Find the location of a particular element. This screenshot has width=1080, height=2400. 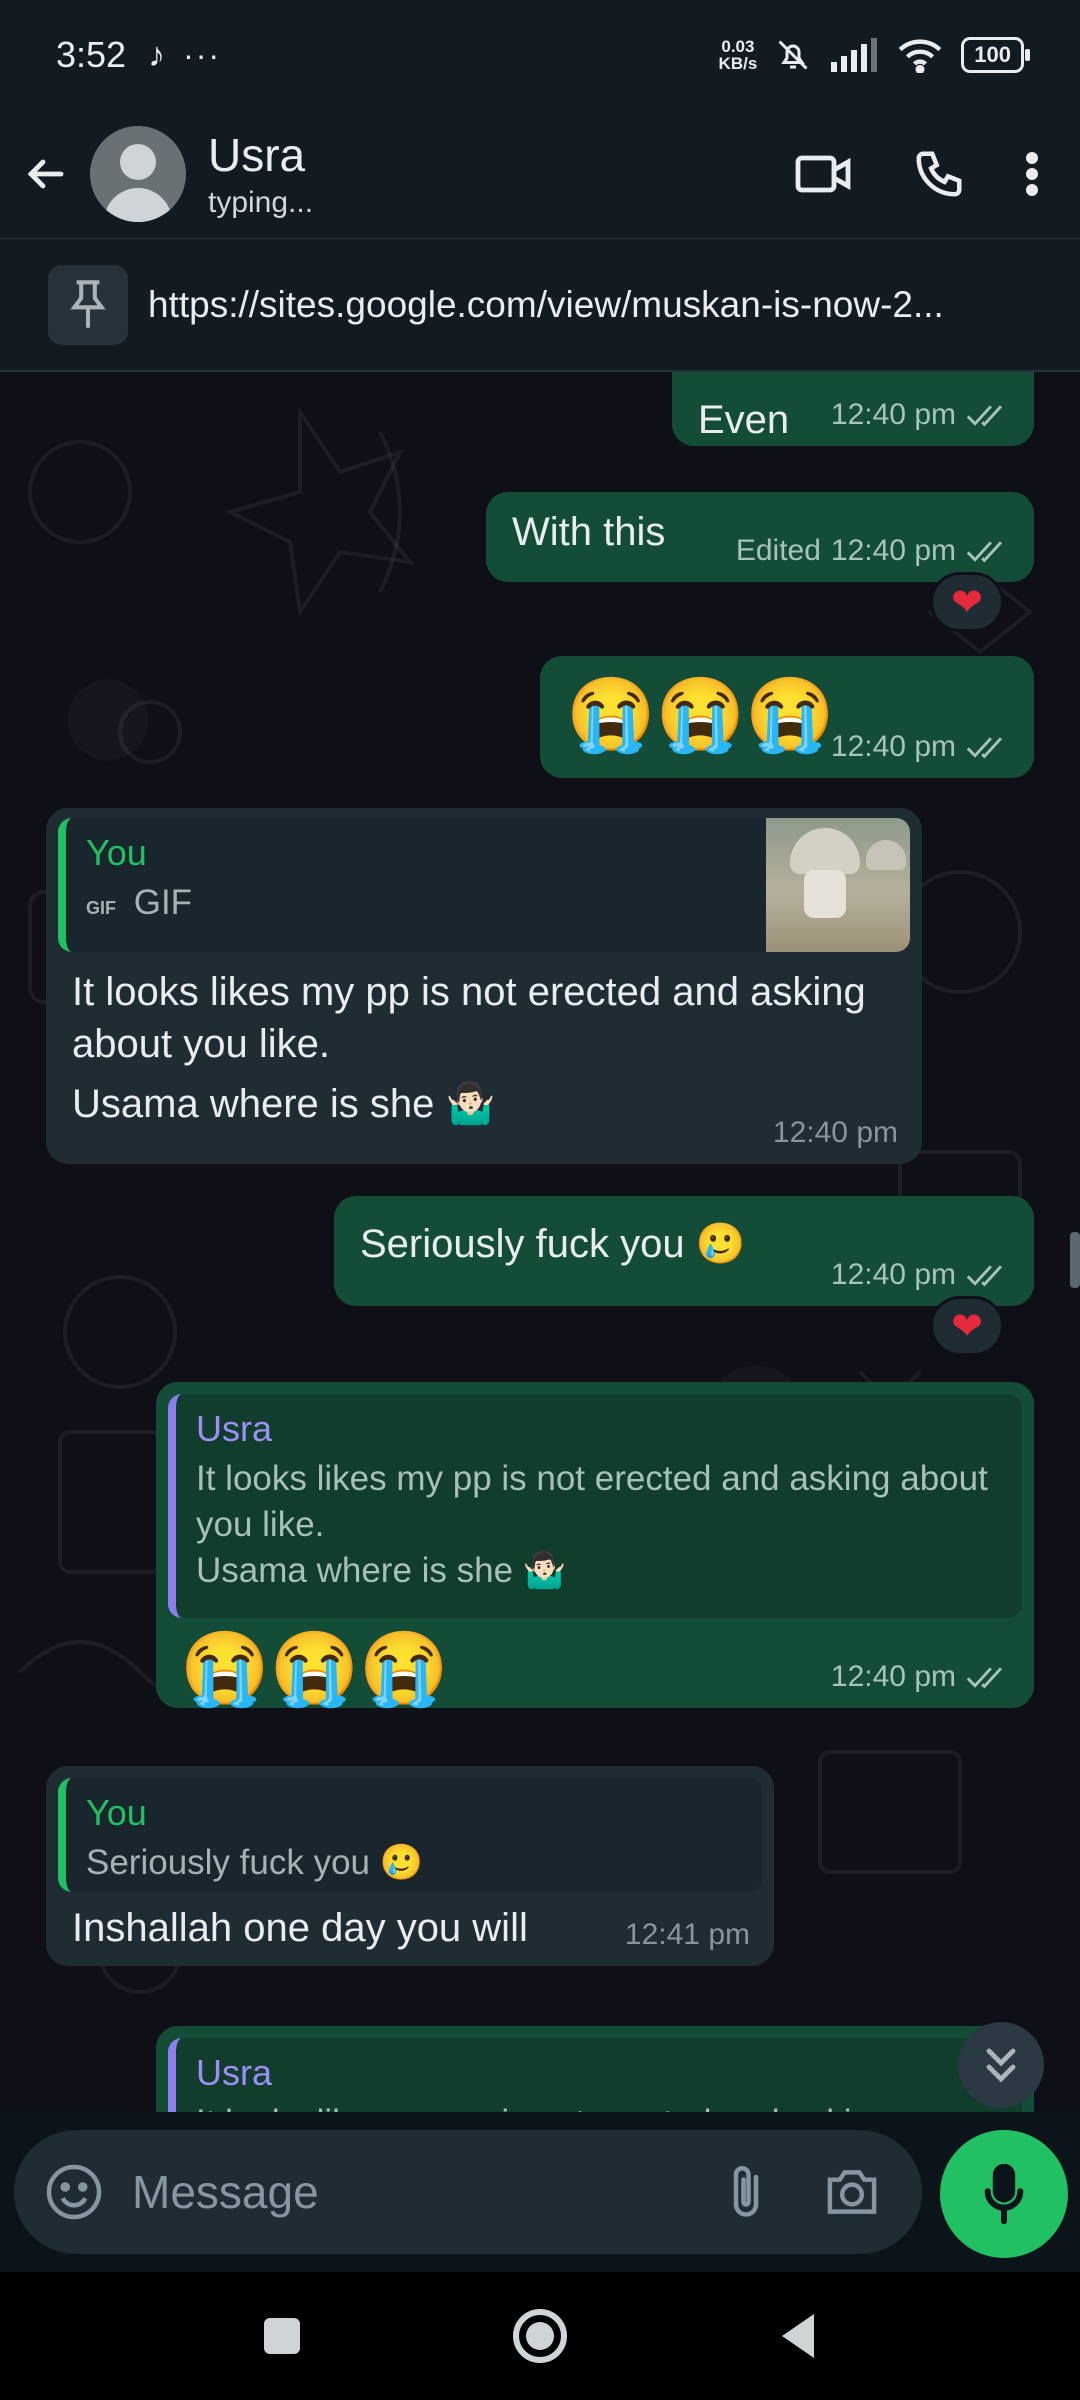

contact-name: Usra is located at coordinates (257, 155).